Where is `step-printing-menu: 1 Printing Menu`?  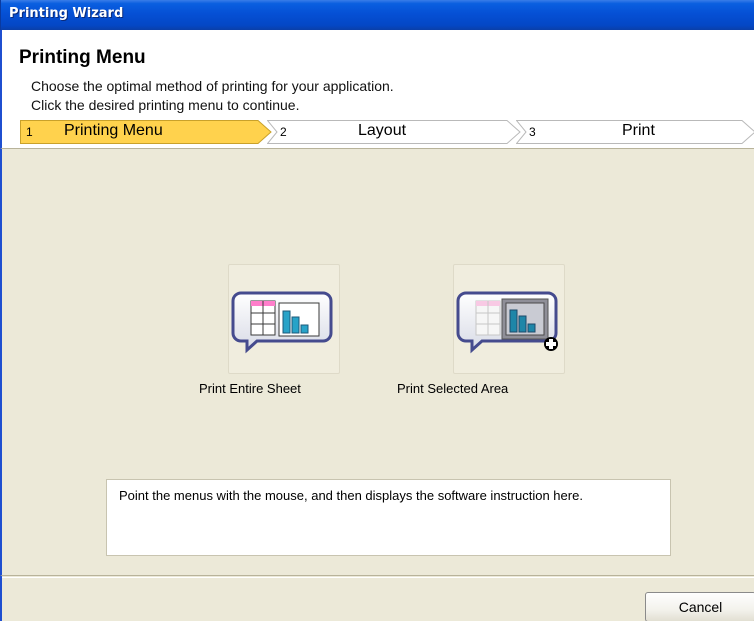
step-printing-menu: 1 Printing Menu is located at coordinates (146, 132).